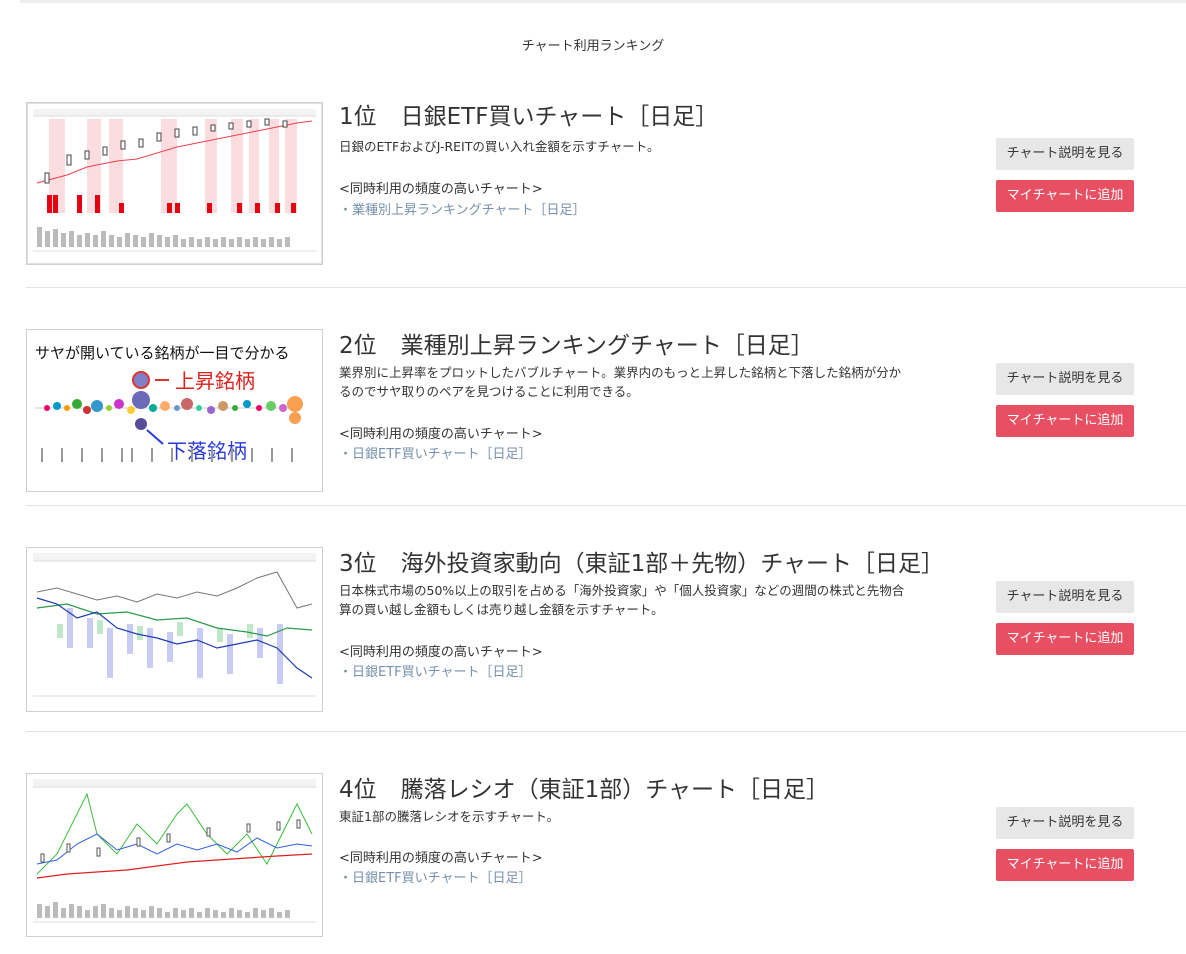 The height and width of the screenshot is (954, 1186). I want to click on item-description: 東証1部の騰落レシオを示すチャート。, so click(449, 816).